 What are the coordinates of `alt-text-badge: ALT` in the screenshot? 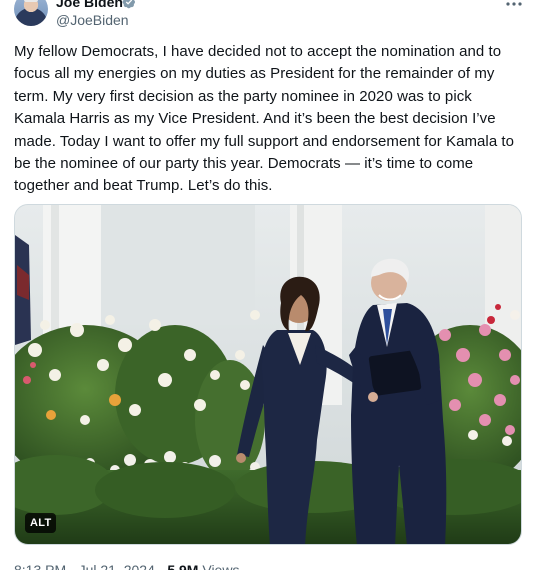 It's located at (41, 523).